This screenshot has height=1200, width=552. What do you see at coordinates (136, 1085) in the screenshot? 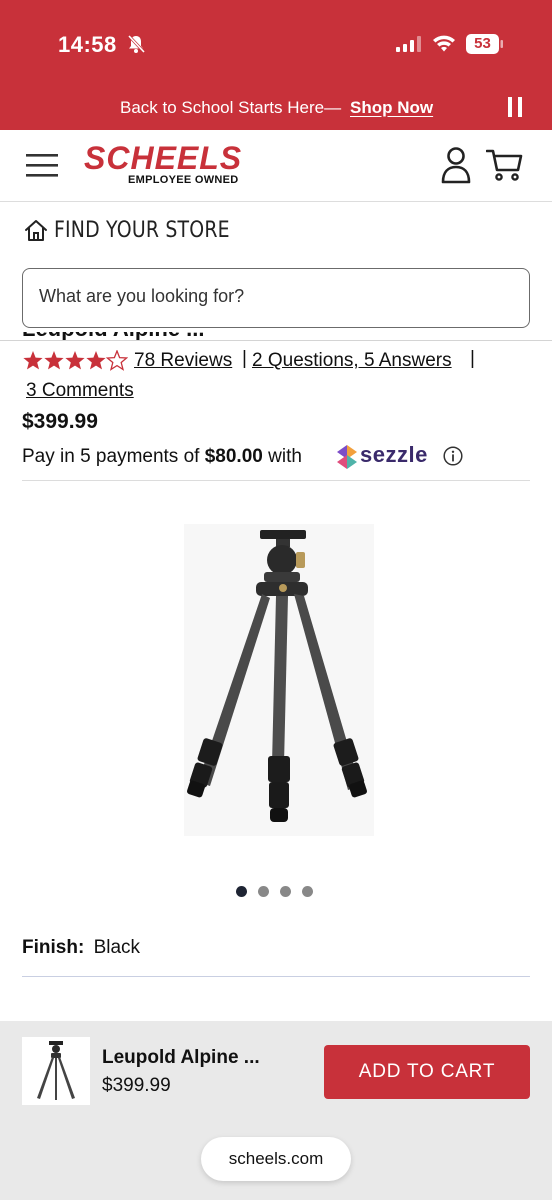
I see `sticky-product-price: $399.99` at bounding box center [136, 1085].